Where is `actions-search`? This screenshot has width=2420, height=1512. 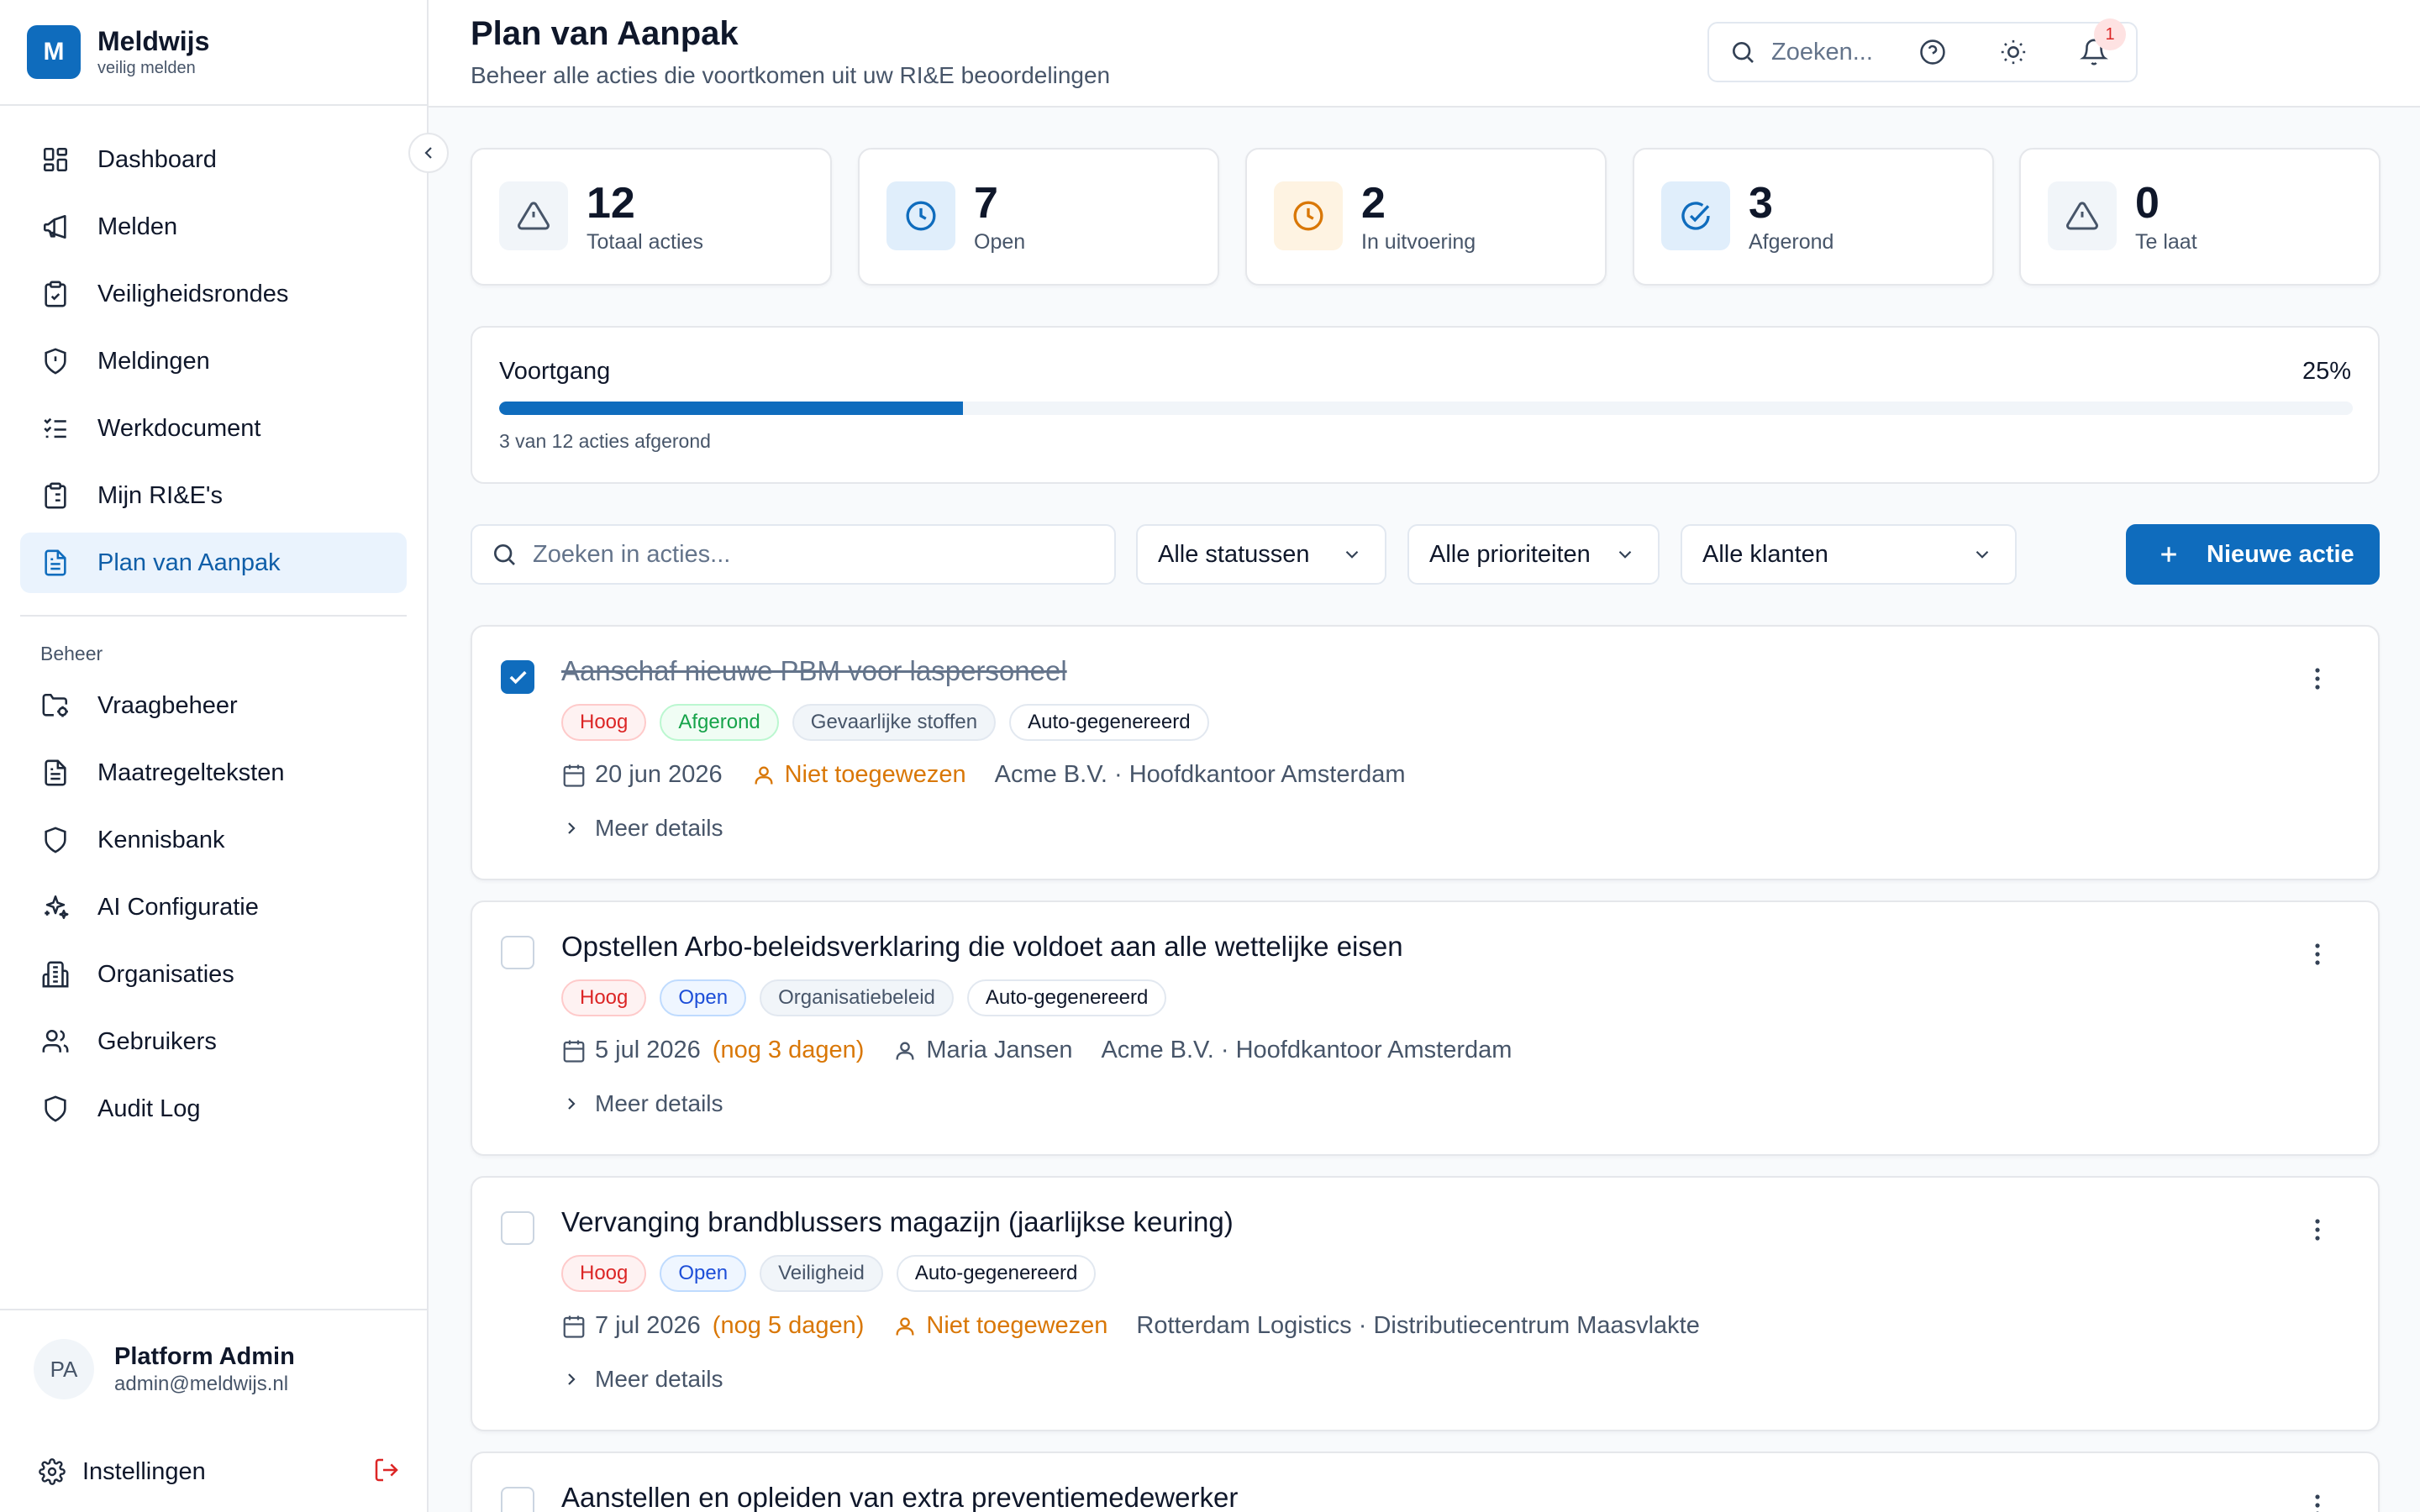
actions-search is located at coordinates (794, 554).